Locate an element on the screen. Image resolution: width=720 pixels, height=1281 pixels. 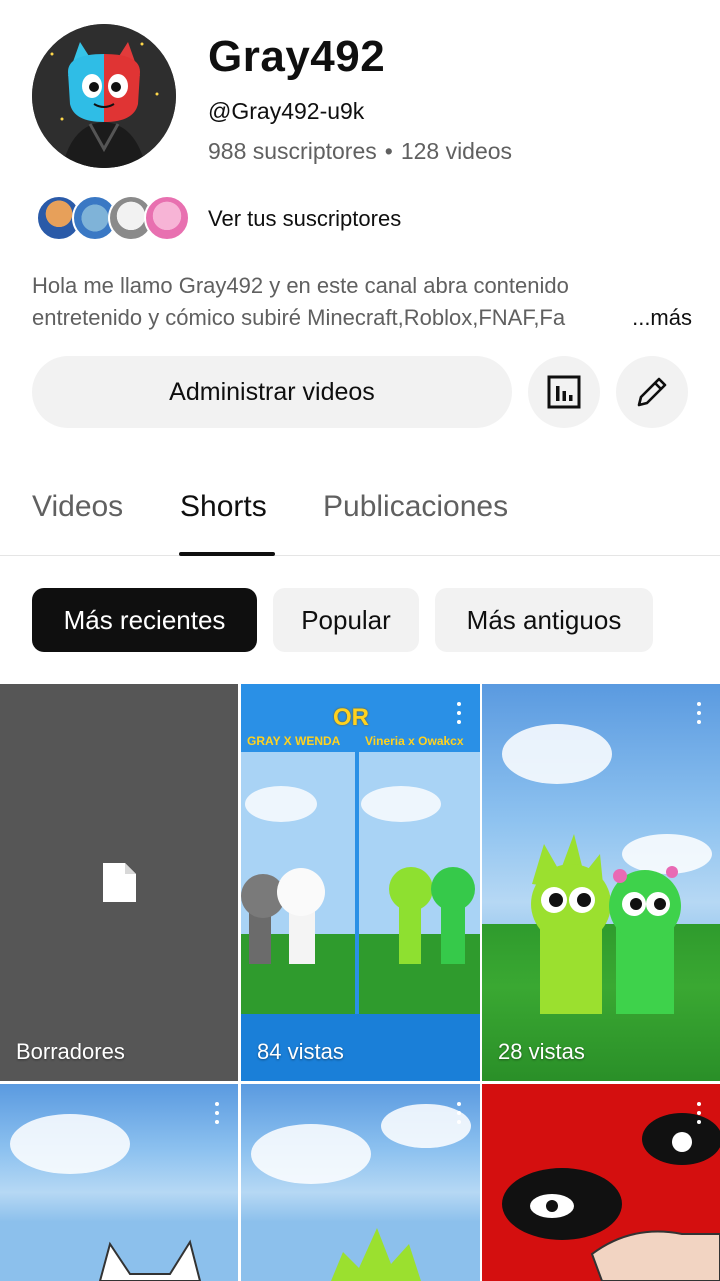
channel-stats: 988 suscriptores • 128 videos is located at coordinates (360, 151).